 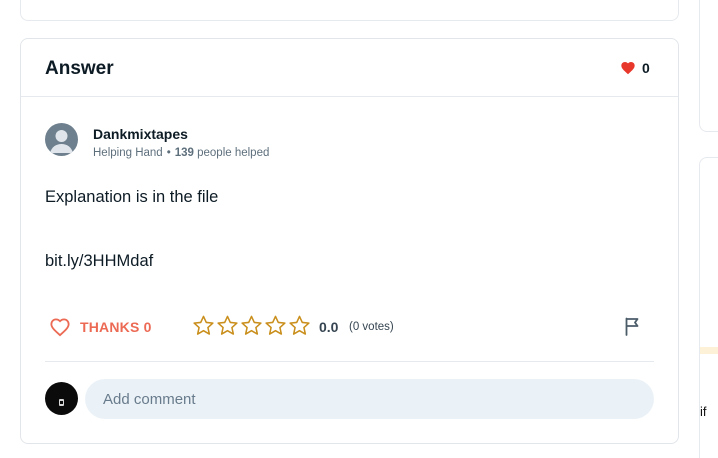 I want to click on commenter-avatar, so click(x=61, y=398).